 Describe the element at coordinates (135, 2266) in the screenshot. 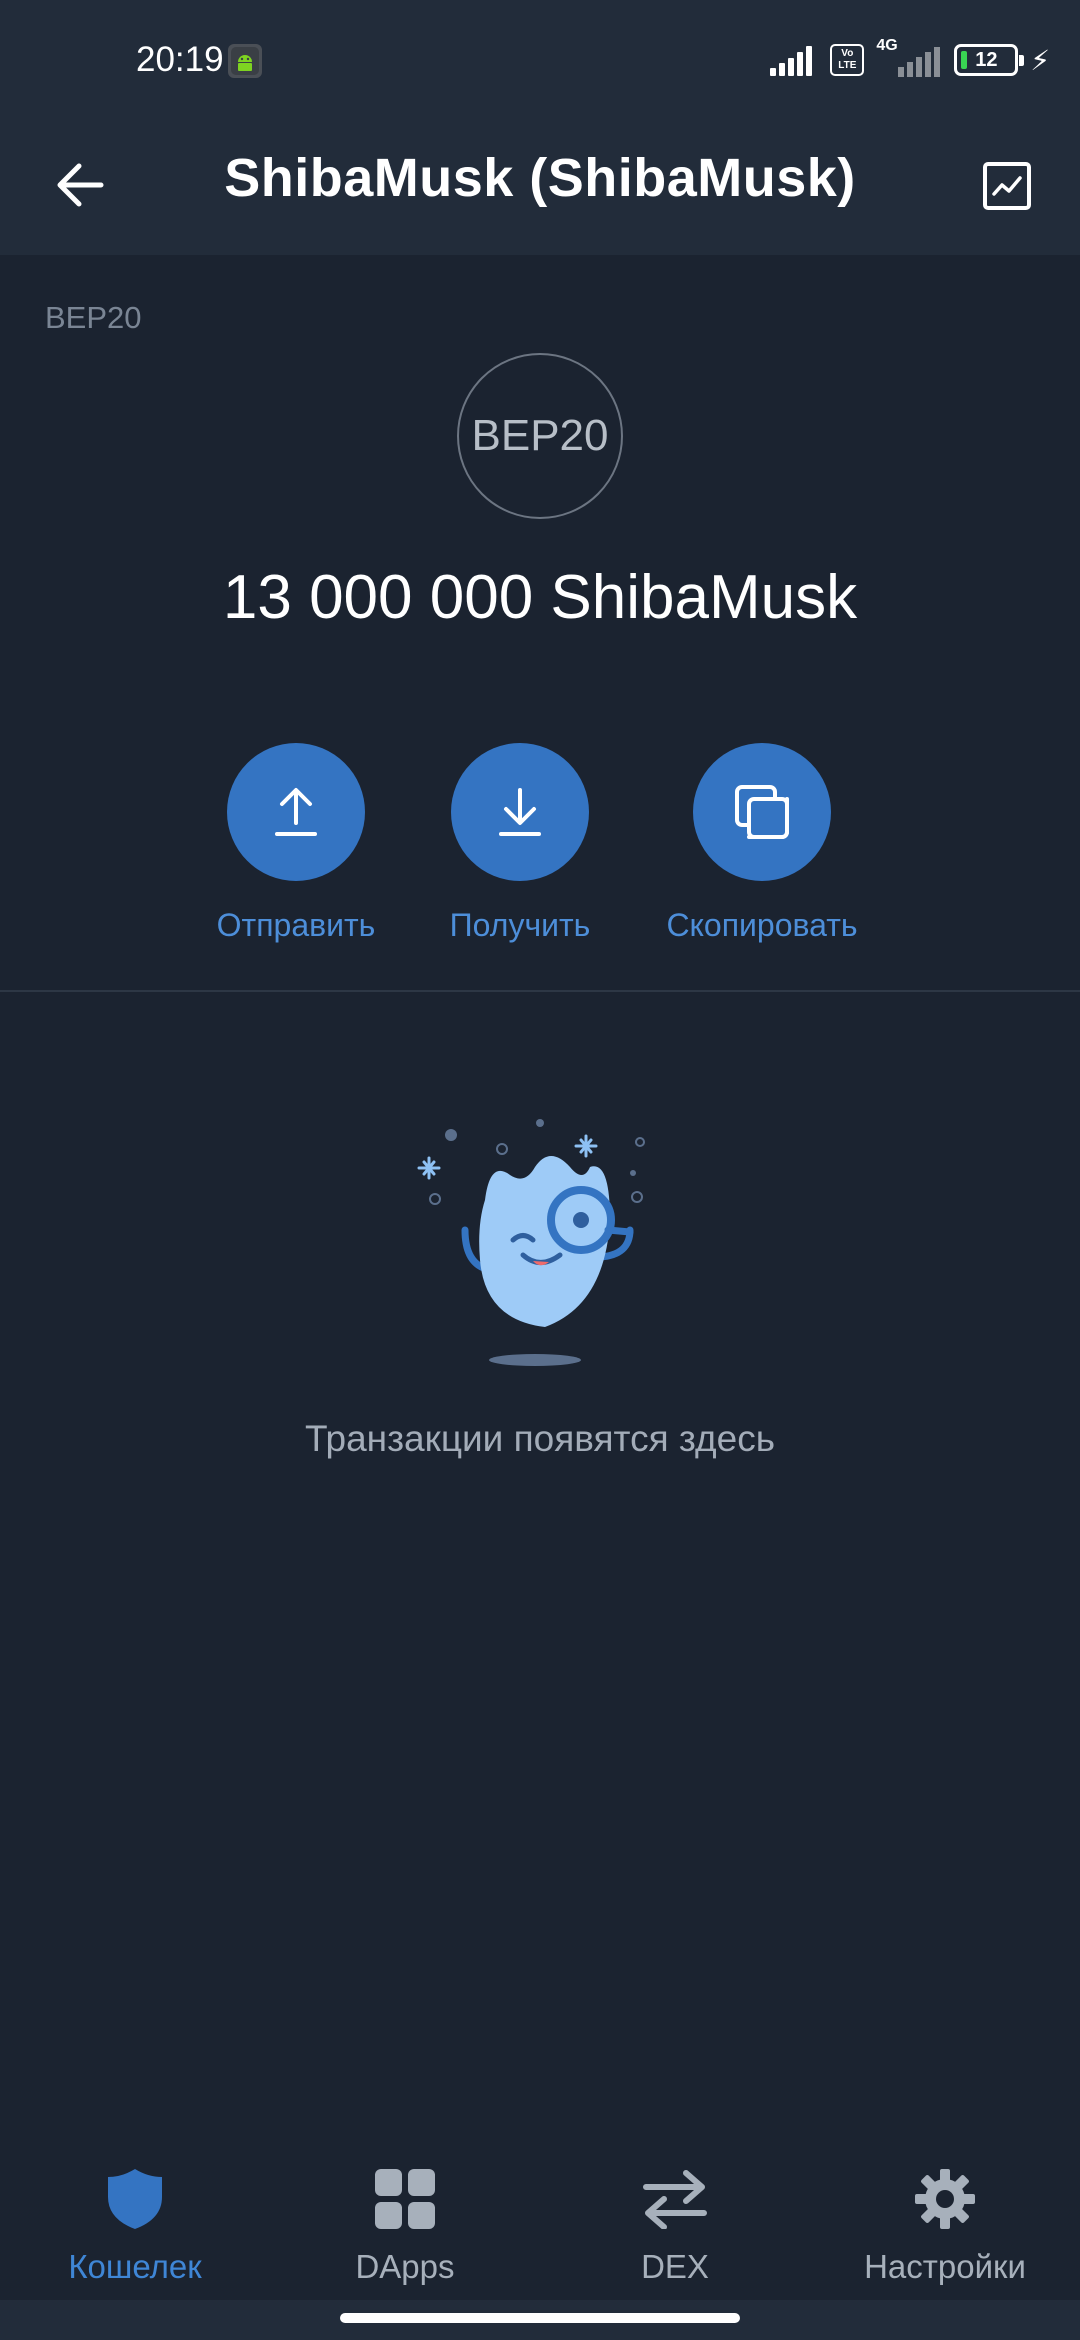

I see `nav-label-wallet: Кошелек` at that location.